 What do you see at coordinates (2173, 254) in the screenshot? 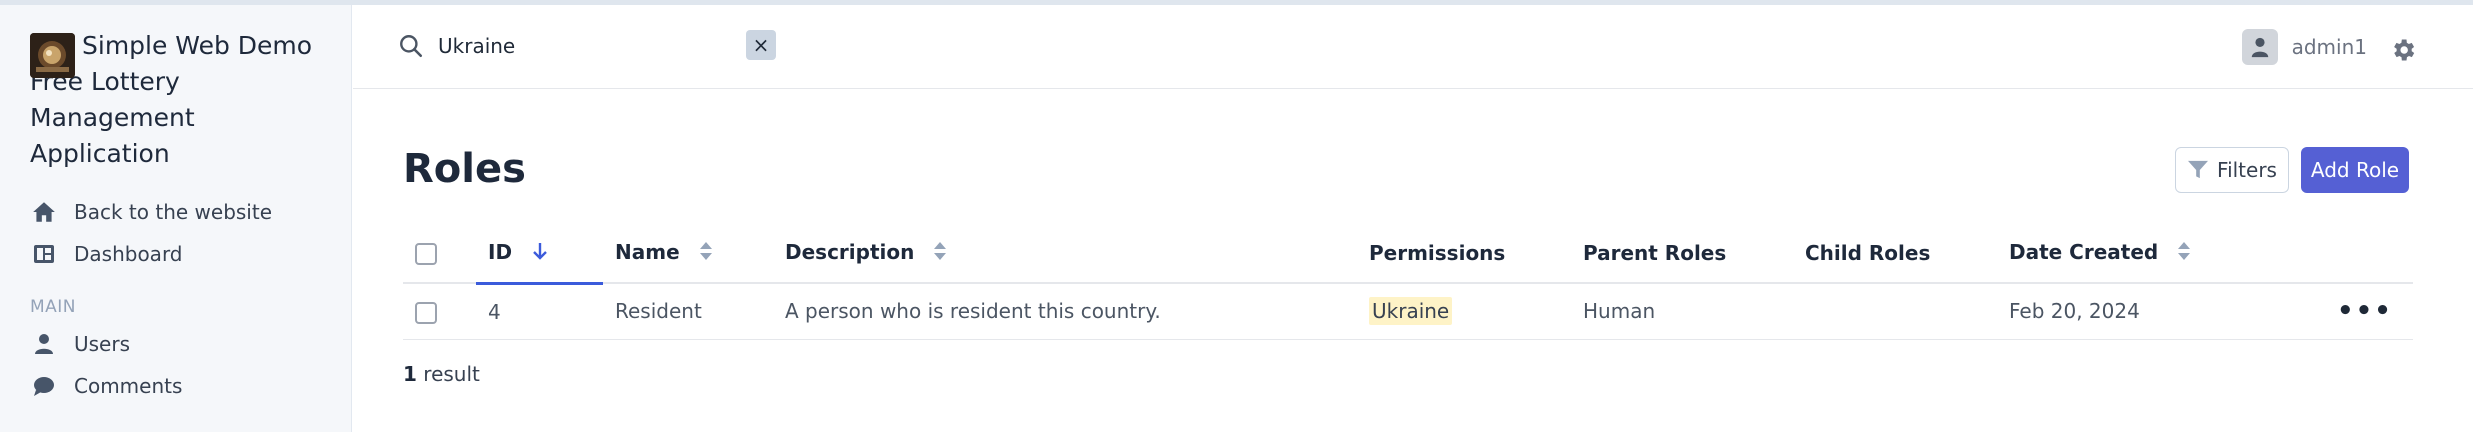
I see `column-header-date-created: Date Created` at bounding box center [2173, 254].